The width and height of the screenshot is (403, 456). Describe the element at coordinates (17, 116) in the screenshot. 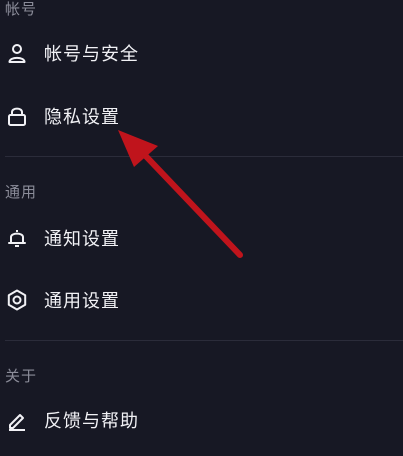

I see `lock-icon` at that location.